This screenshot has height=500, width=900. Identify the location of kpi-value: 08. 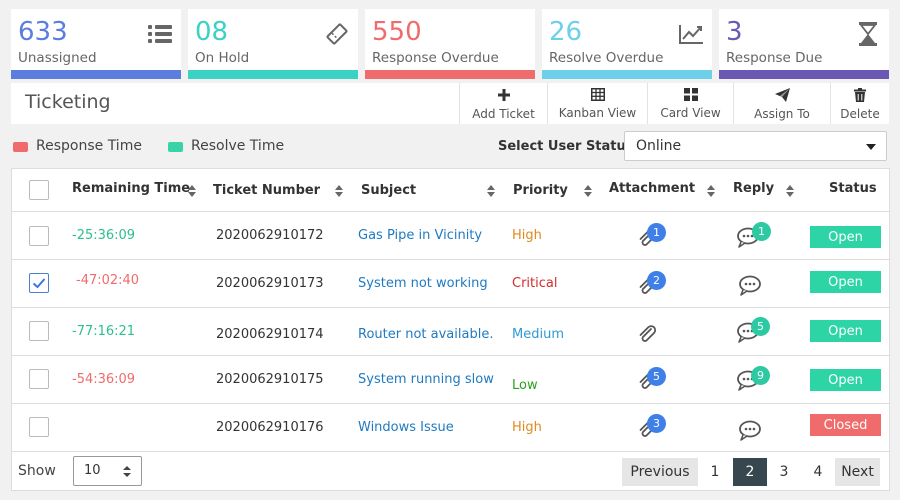
(212, 32).